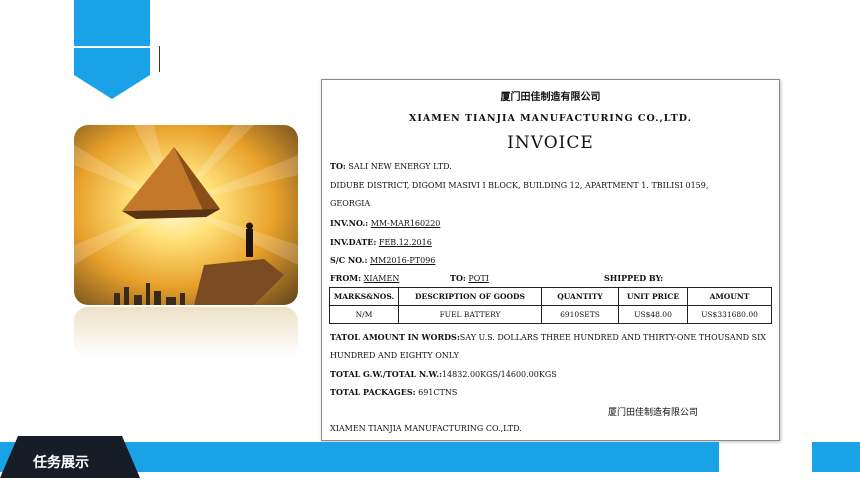 The width and height of the screenshot is (860, 484). Describe the element at coordinates (383, 260) in the screenshot. I see `sc-no-line: S/C NO.: MM2016-PT096` at that location.